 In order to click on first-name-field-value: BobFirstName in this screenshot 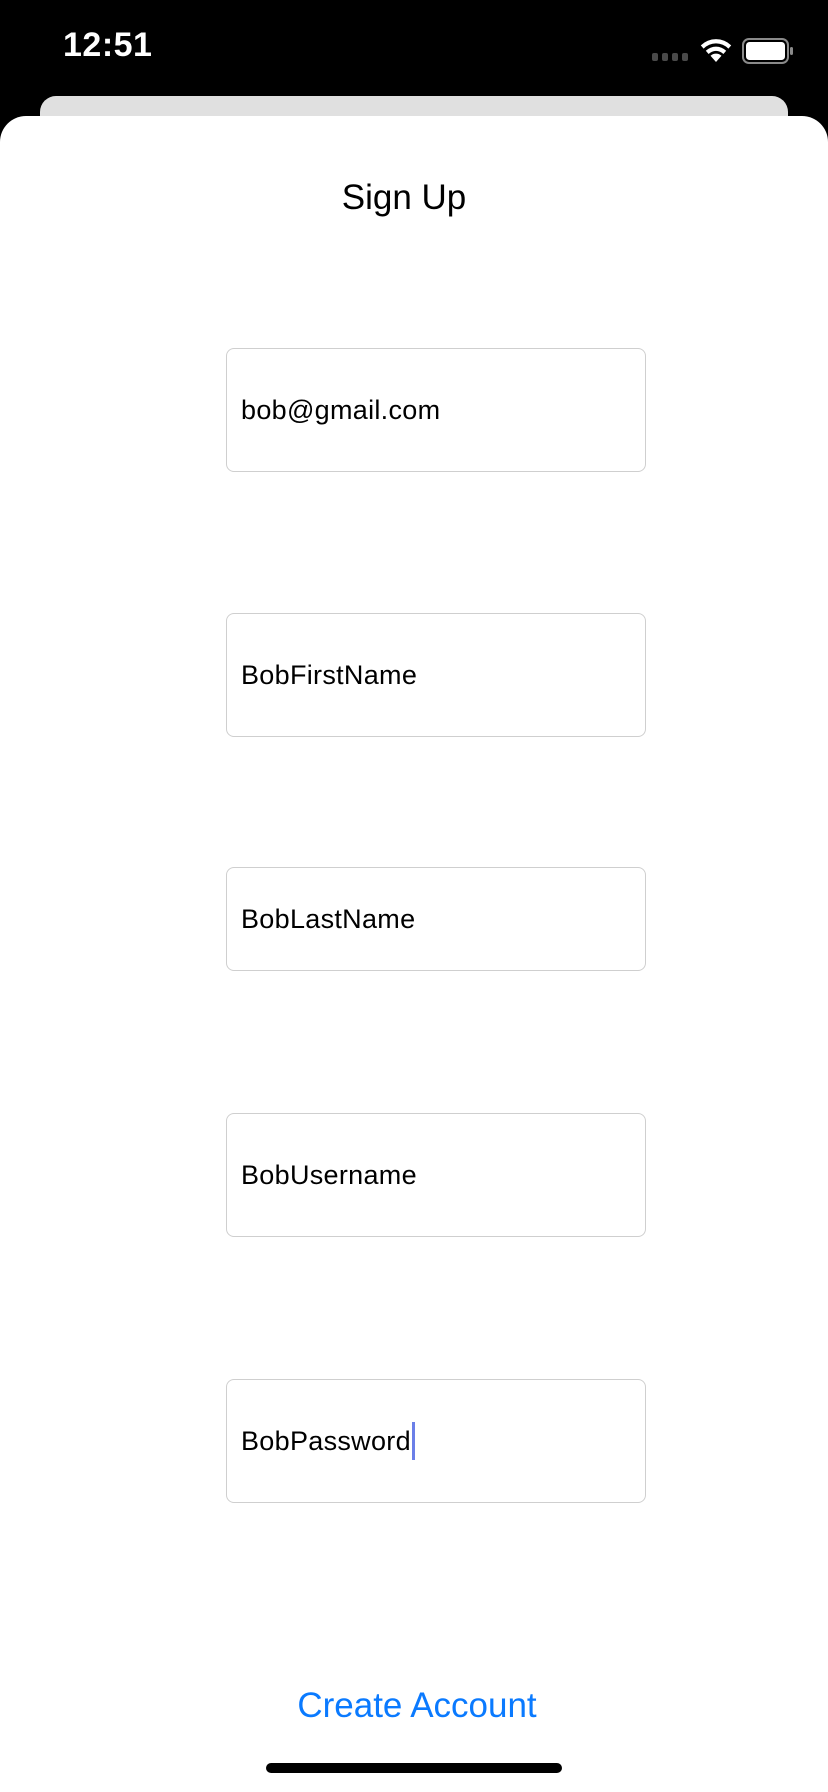, I will do `click(329, 674)`.